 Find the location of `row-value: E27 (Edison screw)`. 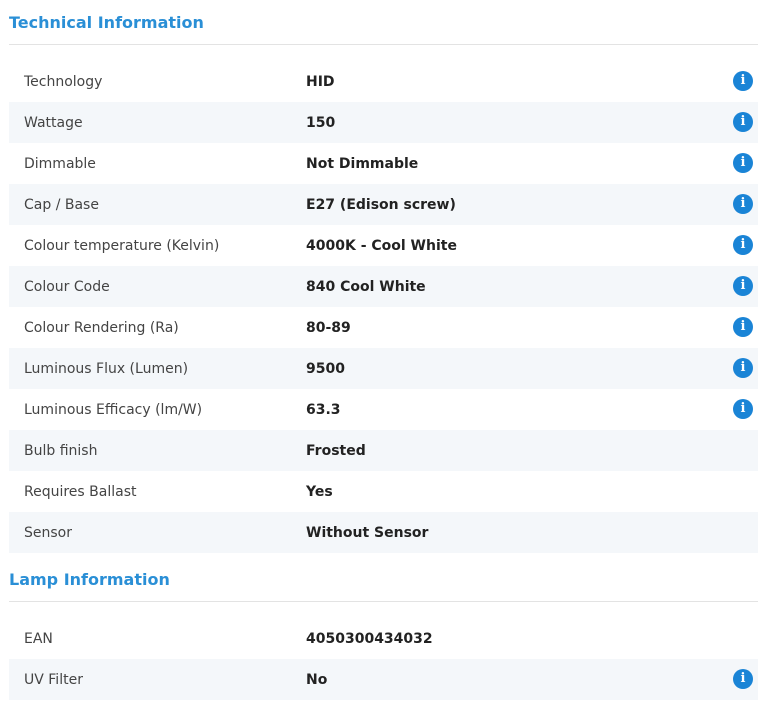

row-value: E27 (Edison screw) is located at coordinates (381, 204).